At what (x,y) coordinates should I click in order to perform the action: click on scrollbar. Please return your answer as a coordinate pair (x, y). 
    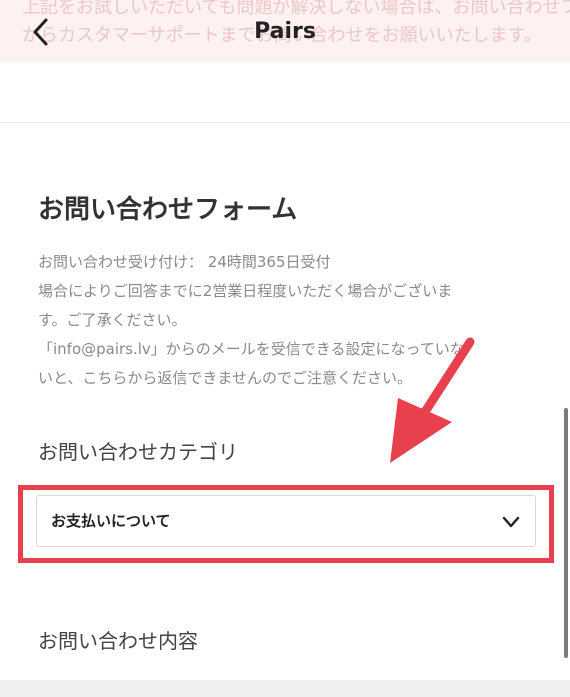
    Looking at the image, I should click on (566, 533).